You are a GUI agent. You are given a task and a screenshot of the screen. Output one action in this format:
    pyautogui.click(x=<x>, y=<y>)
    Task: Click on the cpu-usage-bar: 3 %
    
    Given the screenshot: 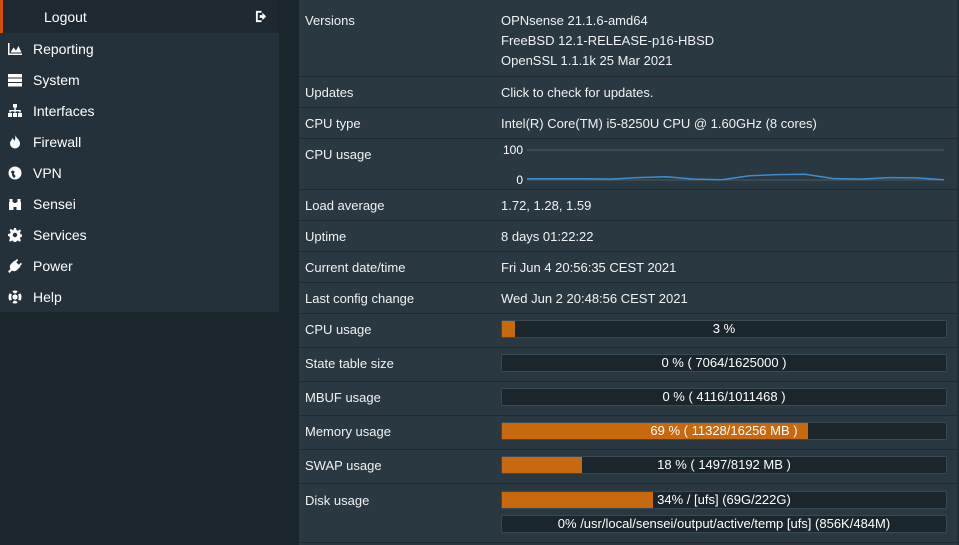 What is the action you would take?
    pyautogui.click(x=724, y=329)
    